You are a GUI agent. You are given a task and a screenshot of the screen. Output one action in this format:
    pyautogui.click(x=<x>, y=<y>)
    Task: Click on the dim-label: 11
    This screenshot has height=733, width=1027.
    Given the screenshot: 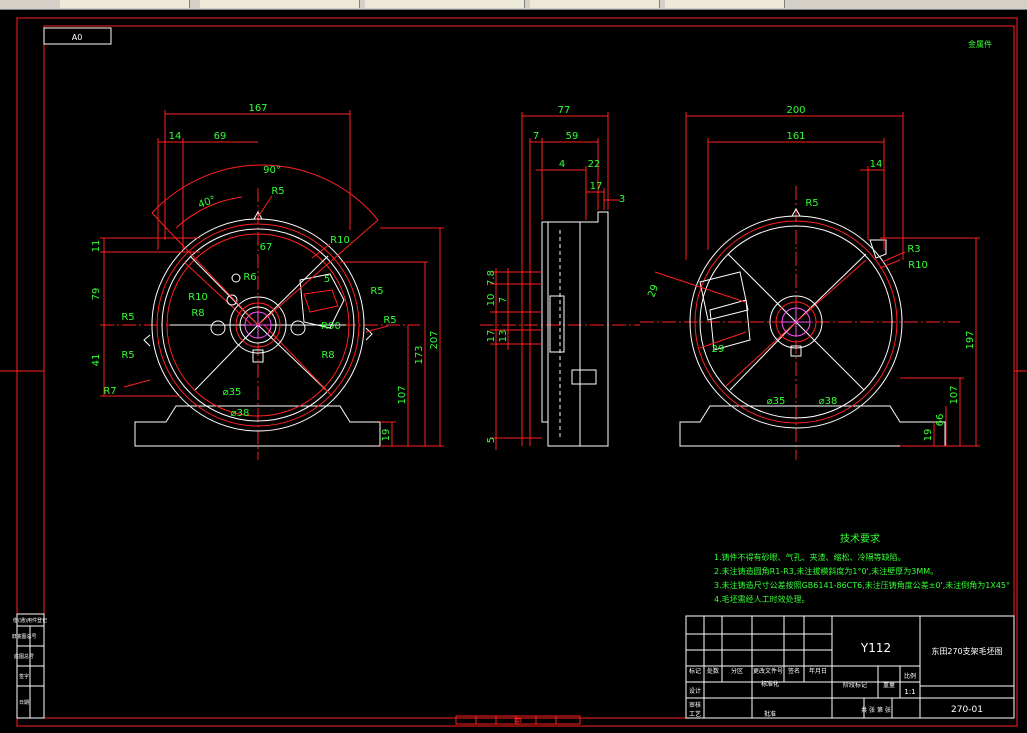 What is the action you would take?
    pyautogui.click(x=96, y=246)
    